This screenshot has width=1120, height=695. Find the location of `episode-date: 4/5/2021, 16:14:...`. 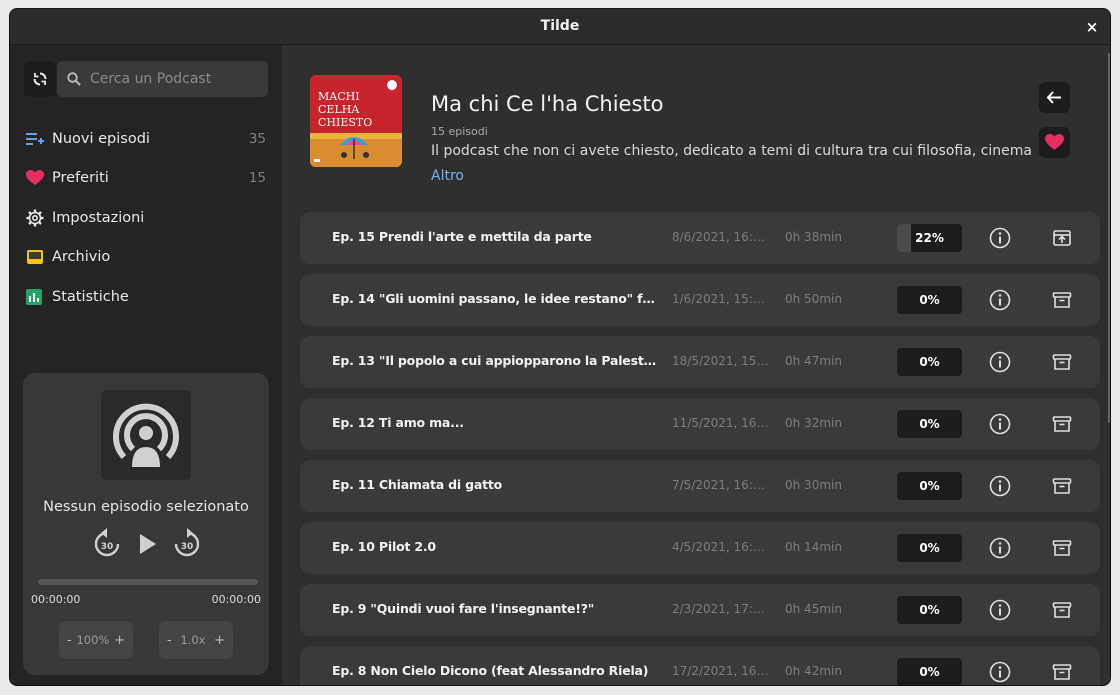

episode-date: 4/5/2021, 16:14:... is located at coordinates (722, 547).